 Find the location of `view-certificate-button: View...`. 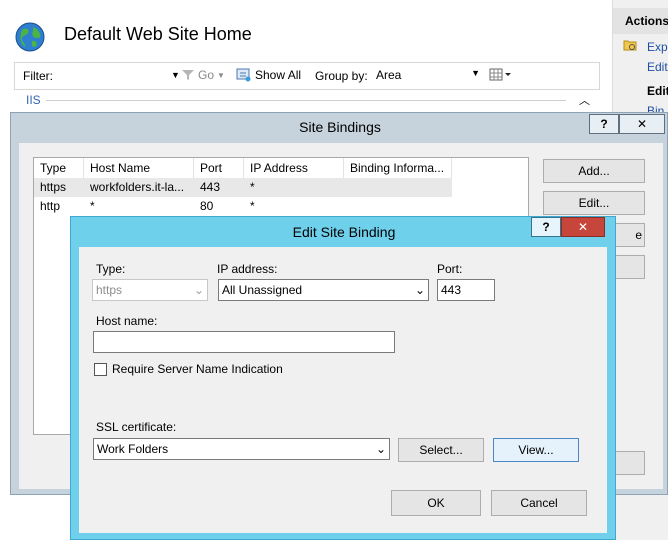

view-certificate-button: View... is located at coordinates (536, 450).